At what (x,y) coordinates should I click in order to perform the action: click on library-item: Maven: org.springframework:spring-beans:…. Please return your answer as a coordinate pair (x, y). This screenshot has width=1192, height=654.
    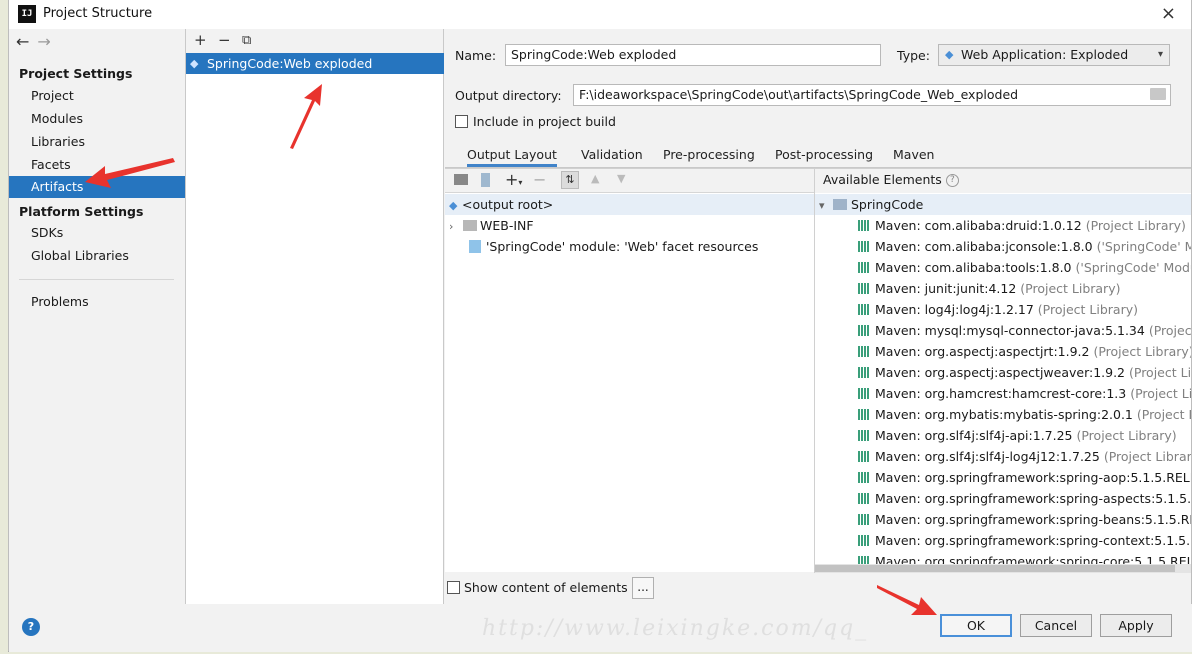
    Looking at the image, I should click on (1003, 519).